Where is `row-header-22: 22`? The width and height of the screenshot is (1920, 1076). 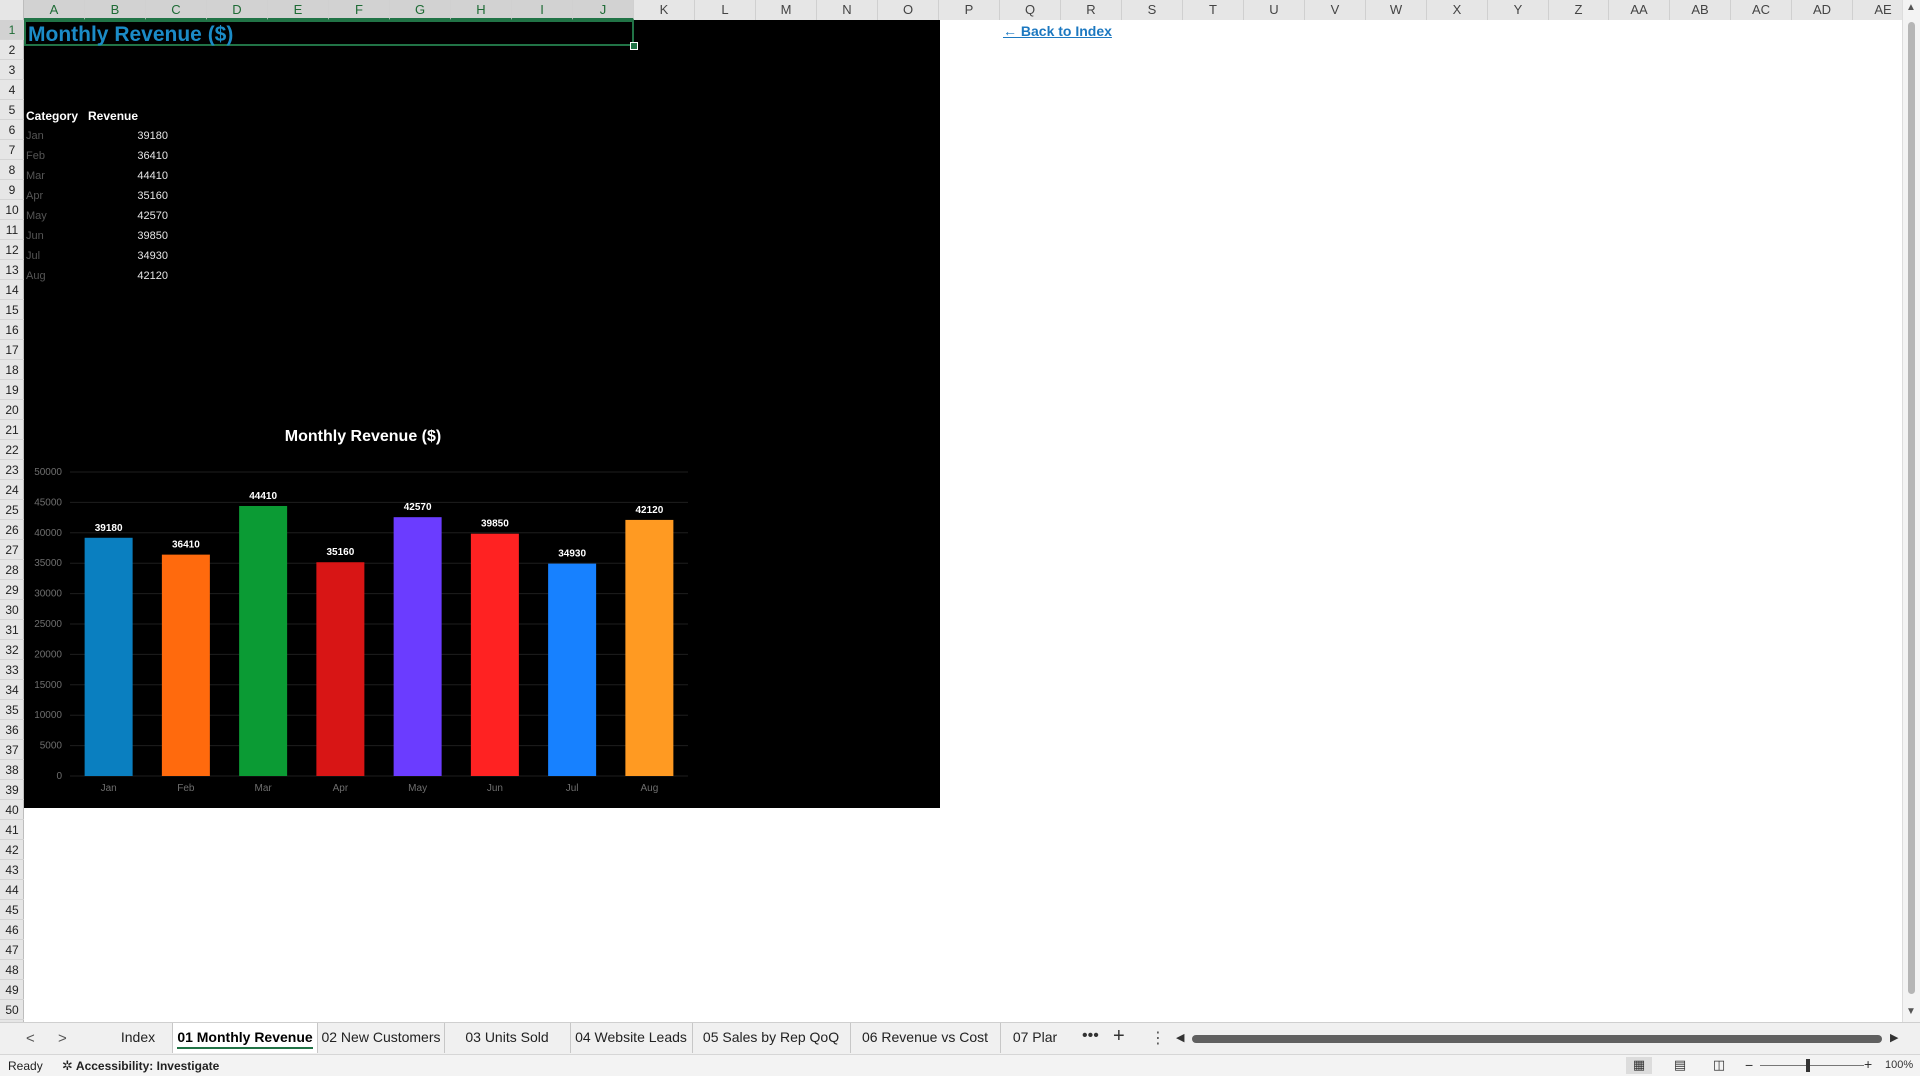
row-header-22: 22 is located at coordinates (12, 450).